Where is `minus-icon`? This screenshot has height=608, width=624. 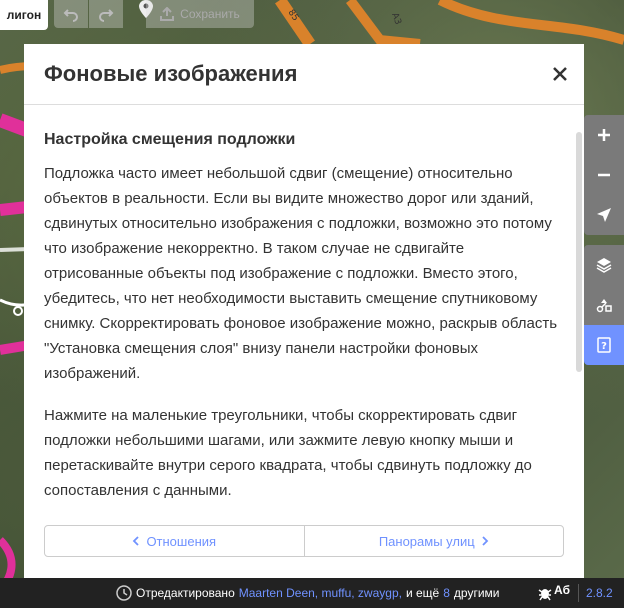 minus-icon is located at coordinates (604, 175).